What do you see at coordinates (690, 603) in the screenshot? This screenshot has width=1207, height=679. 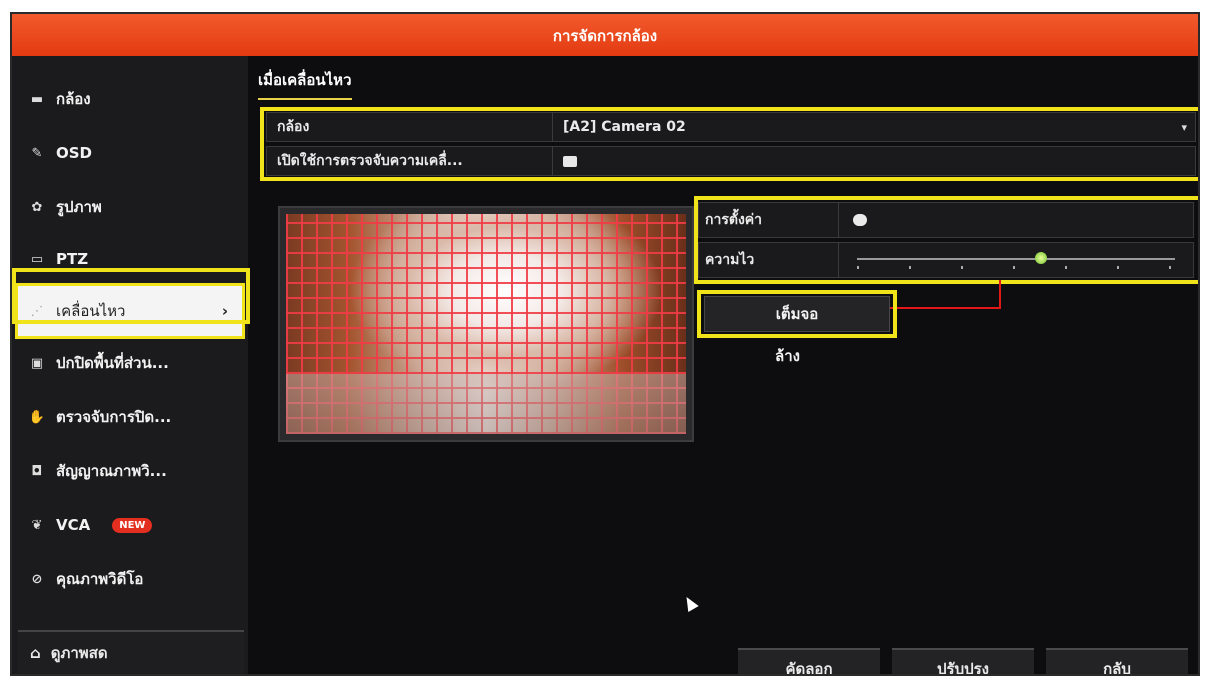 I see `mouse-cursor-icon` at bounding box center [690, 603].